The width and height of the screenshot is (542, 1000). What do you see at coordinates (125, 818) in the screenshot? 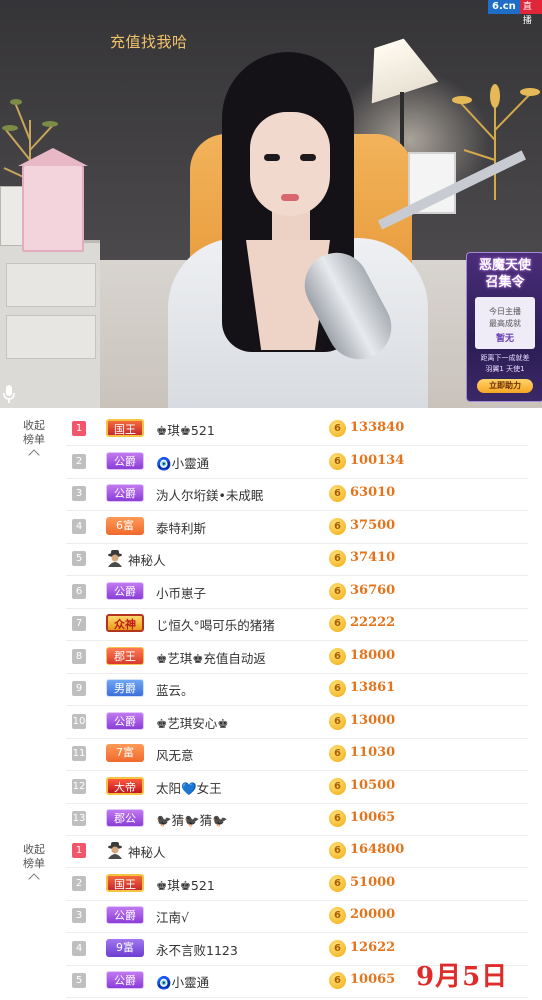
I see `user-rank-badge: 郡公` at bounding box center [125, 818].